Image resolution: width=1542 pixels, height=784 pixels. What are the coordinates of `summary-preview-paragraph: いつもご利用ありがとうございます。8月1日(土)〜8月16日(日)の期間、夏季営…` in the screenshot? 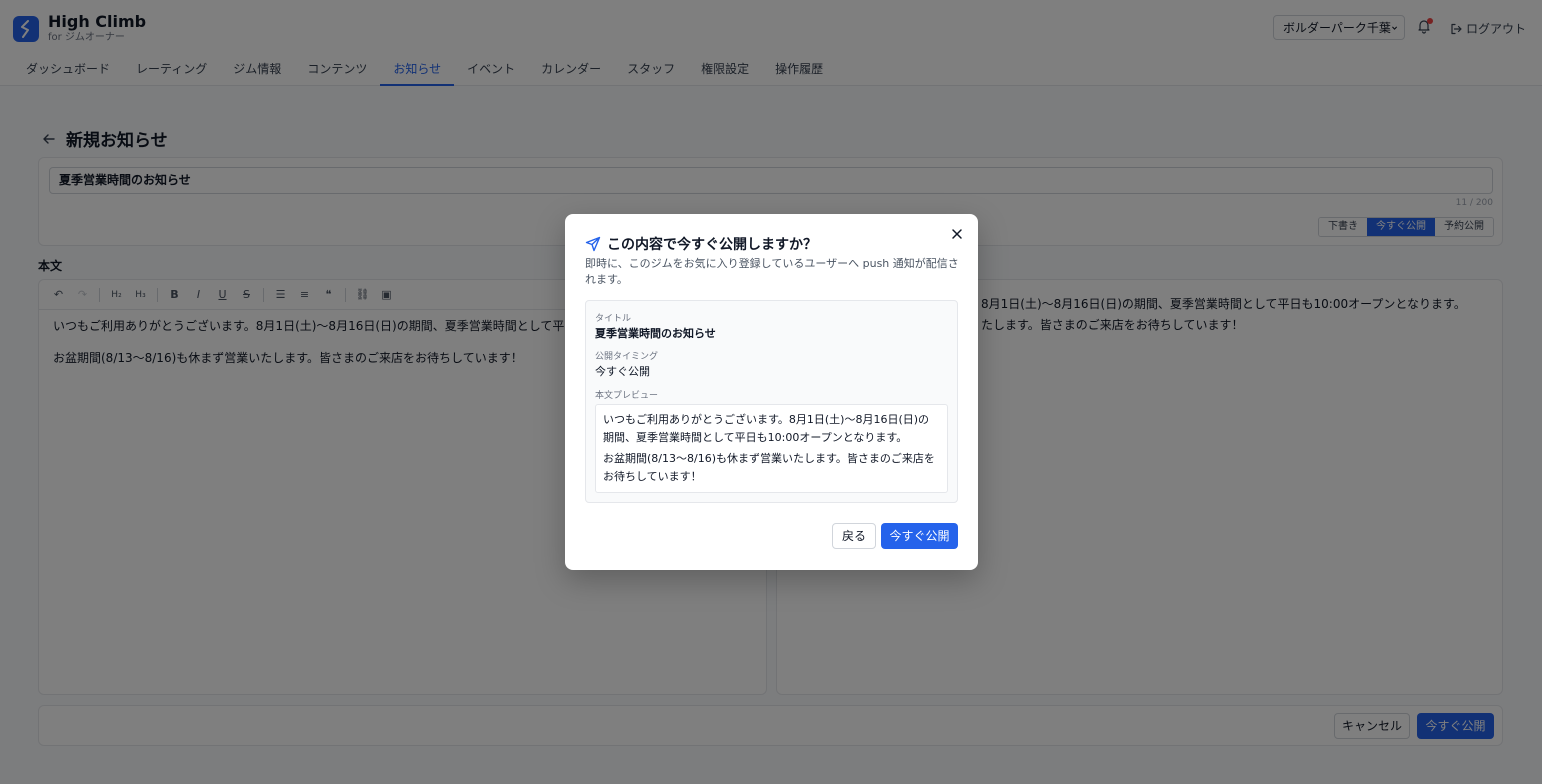 It's located at (766, 428).